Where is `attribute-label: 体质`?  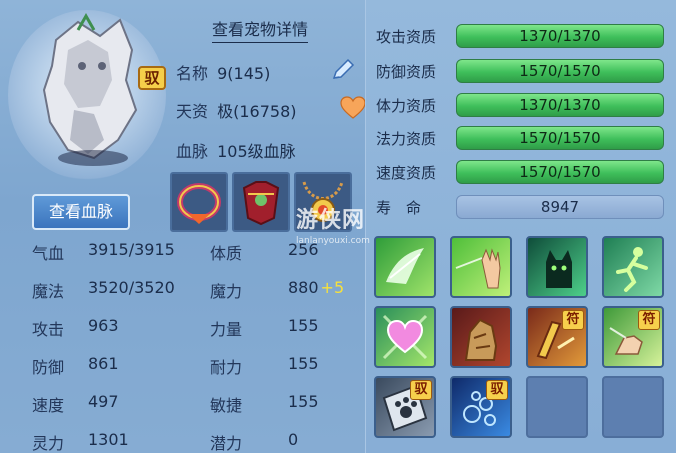 attribute-label: 体质 is located at coordinates (226, 253).